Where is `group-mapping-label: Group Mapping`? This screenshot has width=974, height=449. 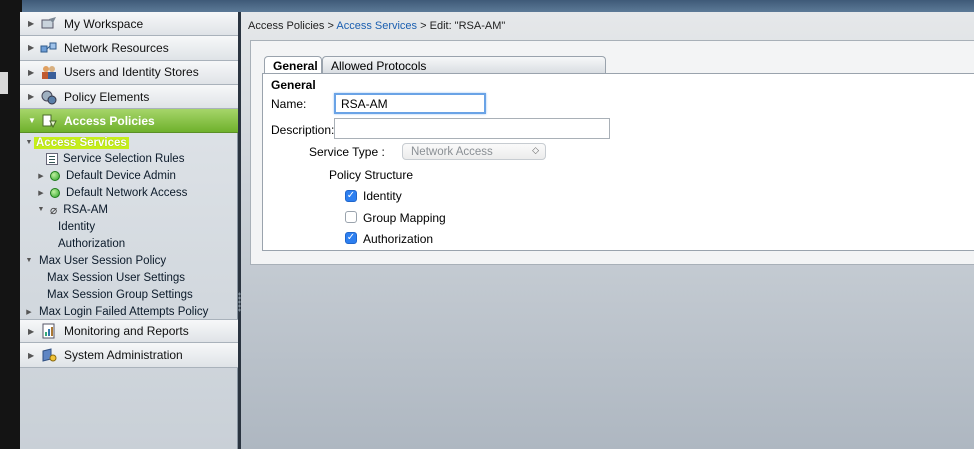 group-mapping-label: Group Mapping is located at coordinates (404, 218).